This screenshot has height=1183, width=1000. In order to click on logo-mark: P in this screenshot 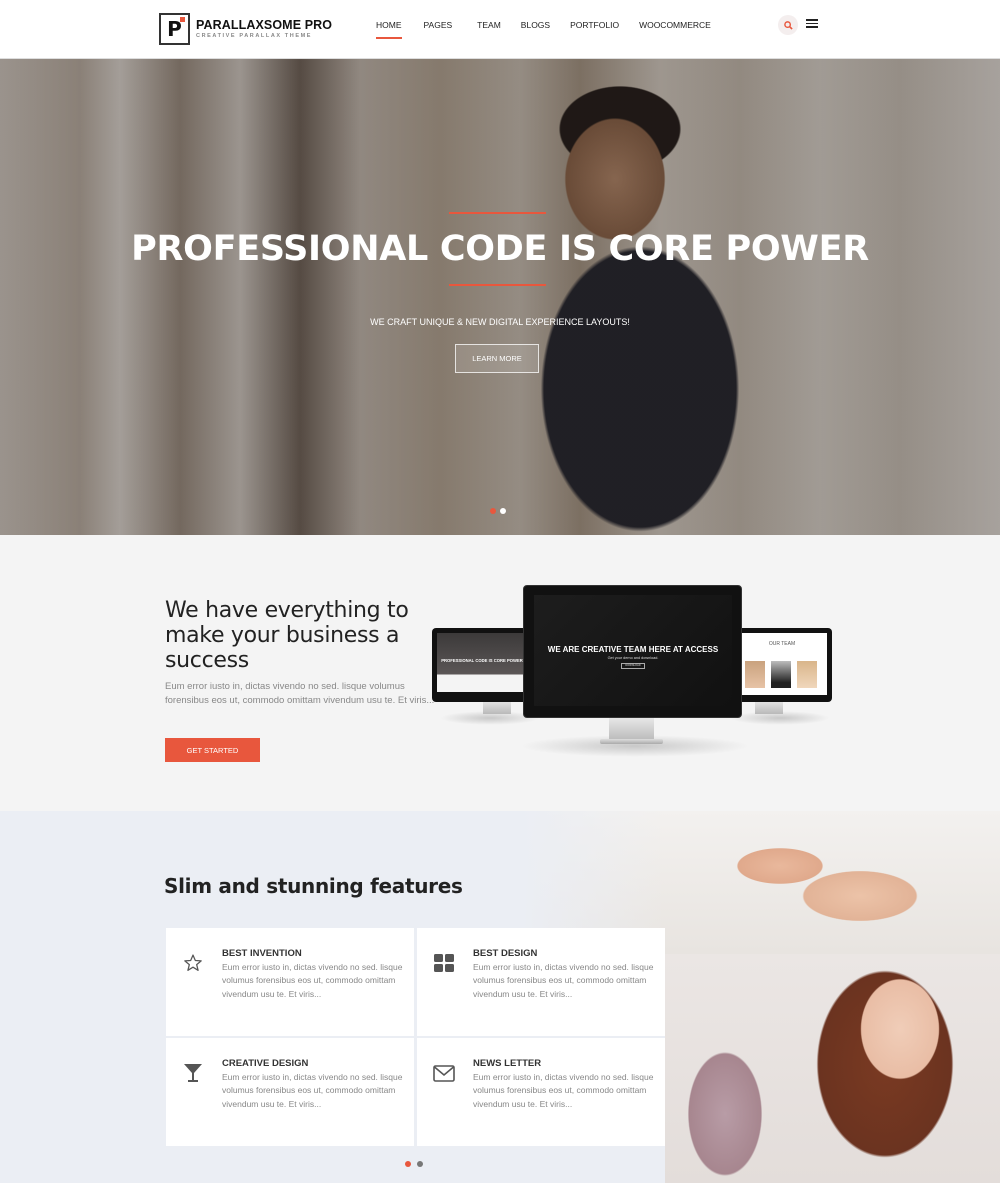, I will do `click(174, 29)`.